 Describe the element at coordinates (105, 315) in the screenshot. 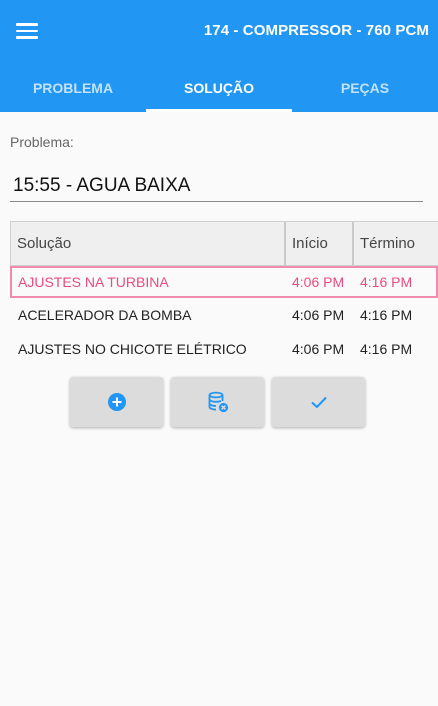

I see `solucao-cell: ACELERADOR DA BOMBA` at that location.